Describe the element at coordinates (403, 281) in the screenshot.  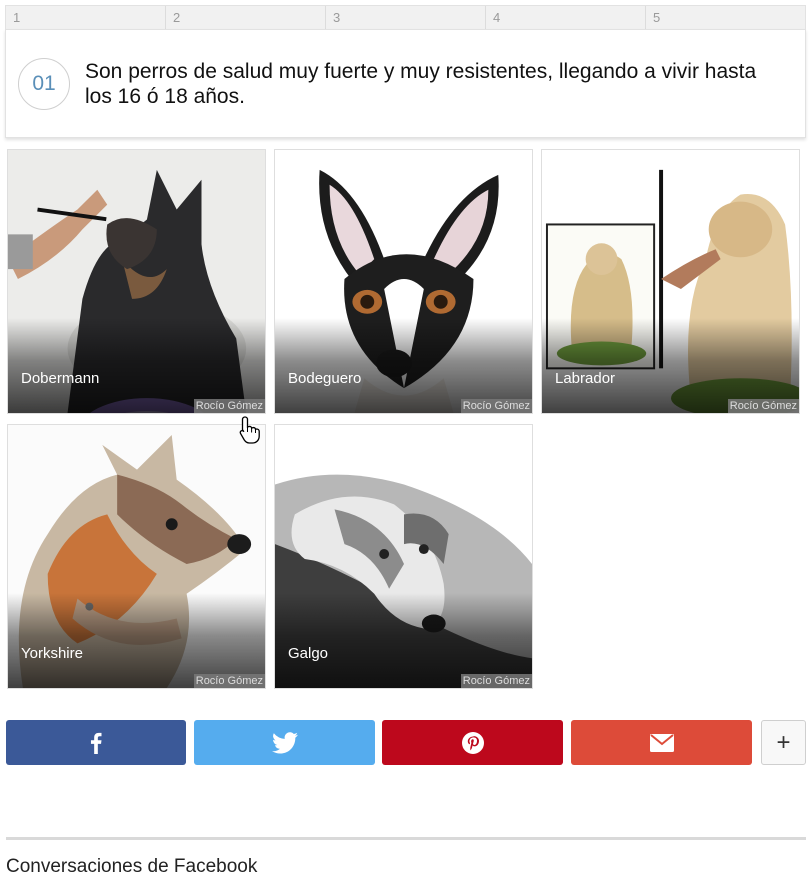
I see `gallery-item-bodeguero: Bodeguero Rocío Gómez` at that location.